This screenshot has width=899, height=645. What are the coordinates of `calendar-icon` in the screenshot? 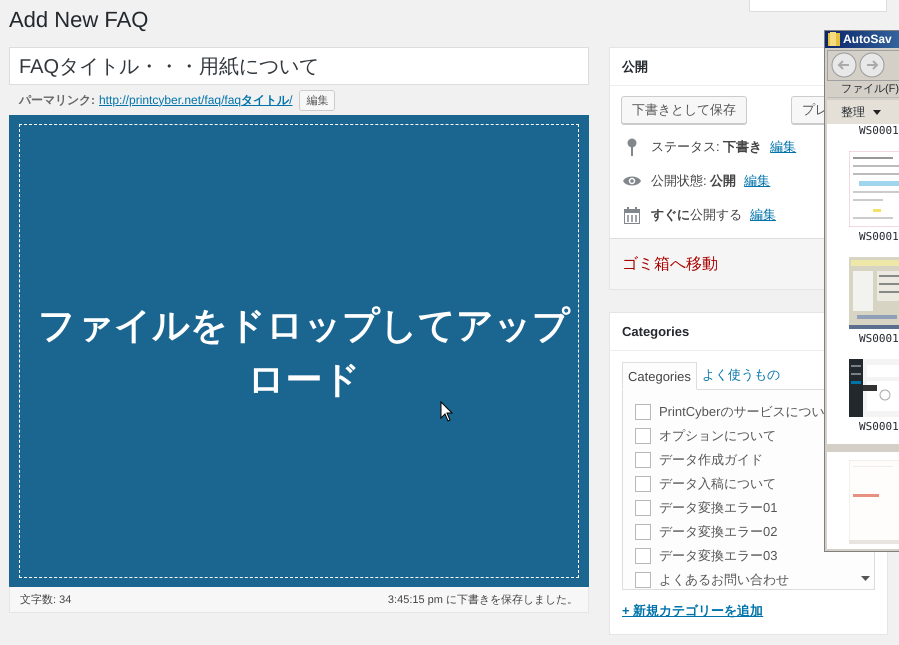 It's located at (632, 215).